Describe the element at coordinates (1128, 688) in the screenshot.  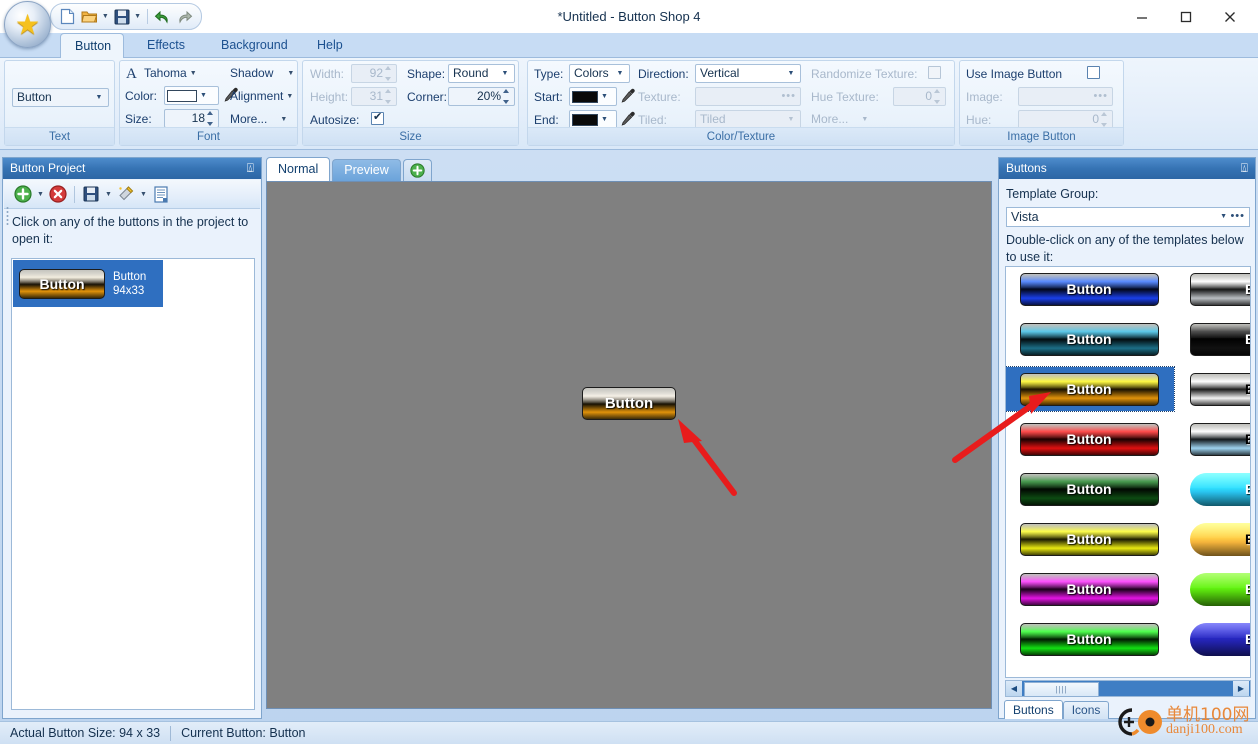
I see `template-grid-hscrollbar: ◀ |||| ▶` at that location.